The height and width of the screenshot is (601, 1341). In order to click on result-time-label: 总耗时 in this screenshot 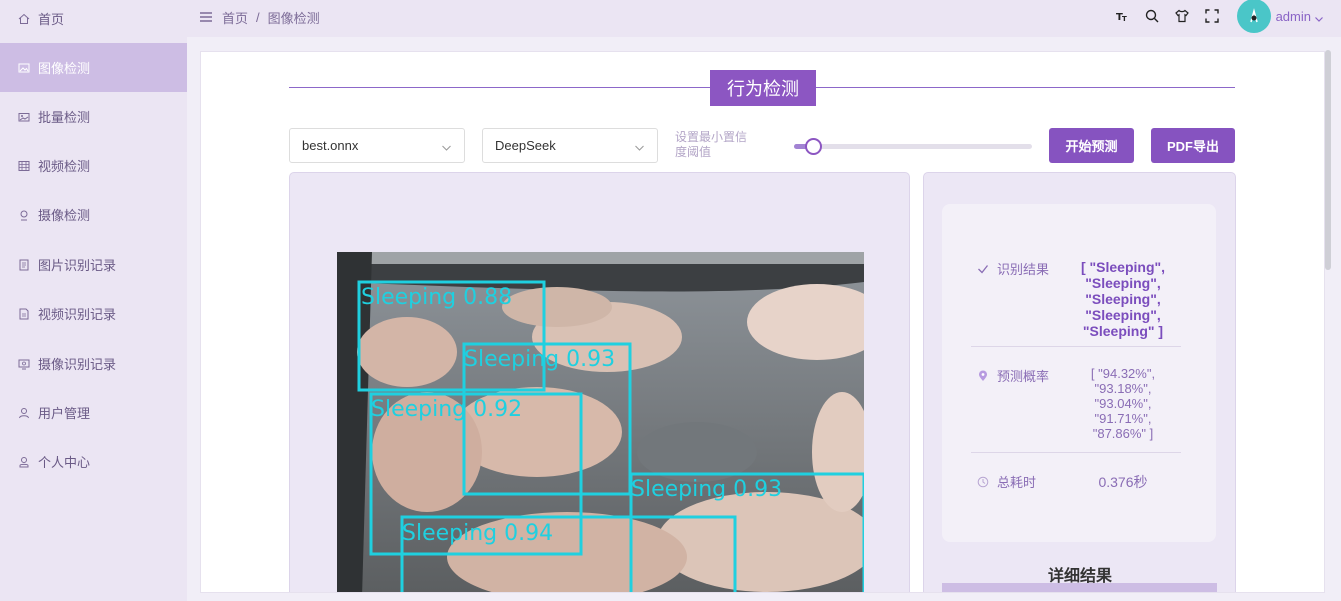, I will do `click(1006, 481)`.